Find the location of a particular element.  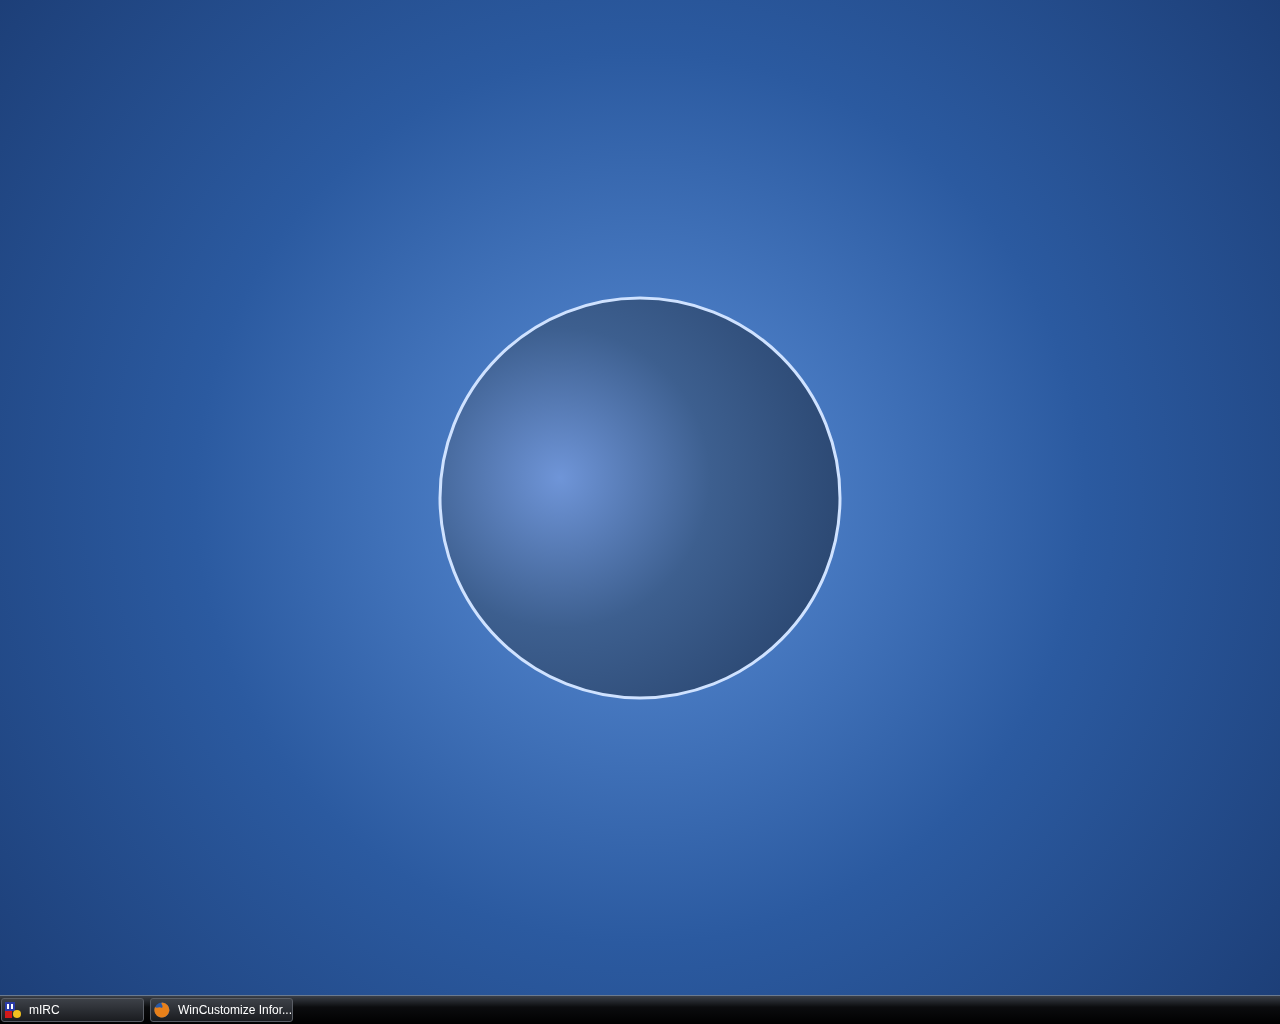

app-icon is located at coordinates (13, 1010).